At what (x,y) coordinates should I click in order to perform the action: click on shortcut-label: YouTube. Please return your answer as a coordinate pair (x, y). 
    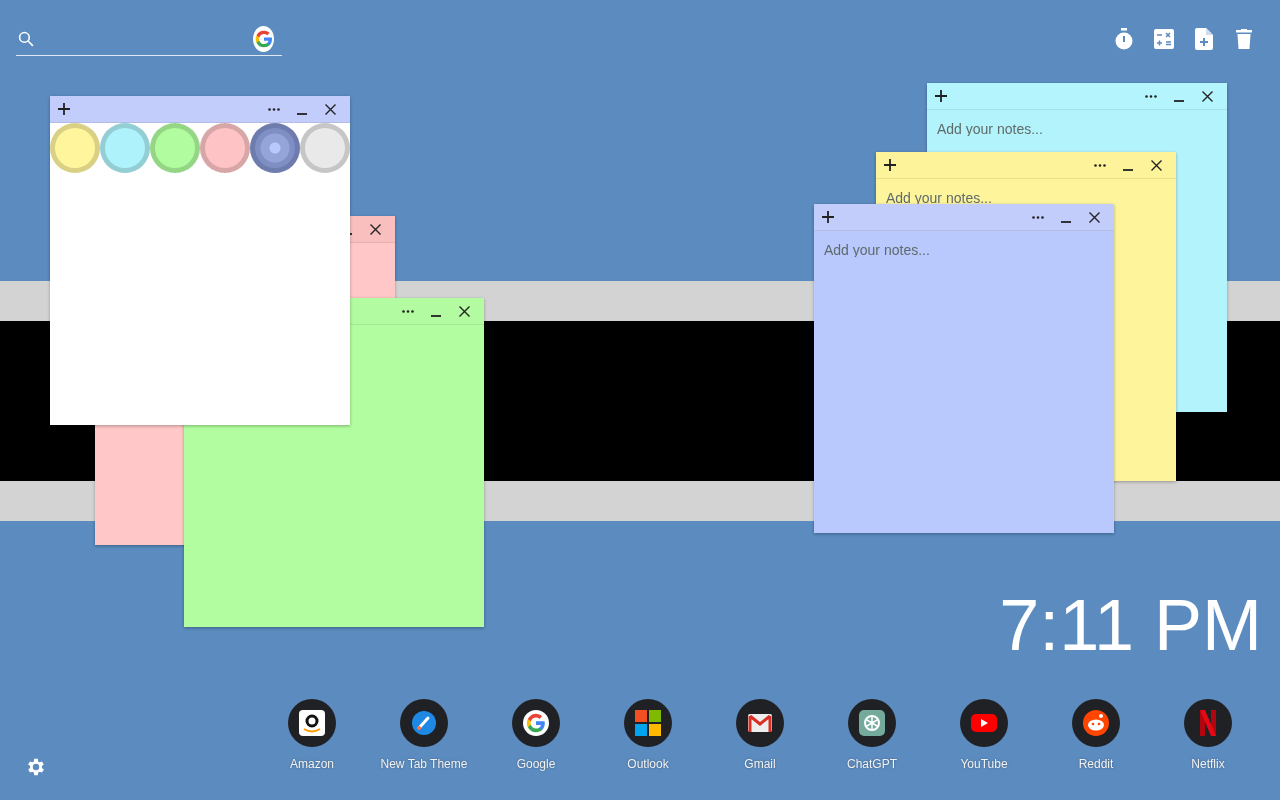
    Looking at the image, I should click on (984, 764).